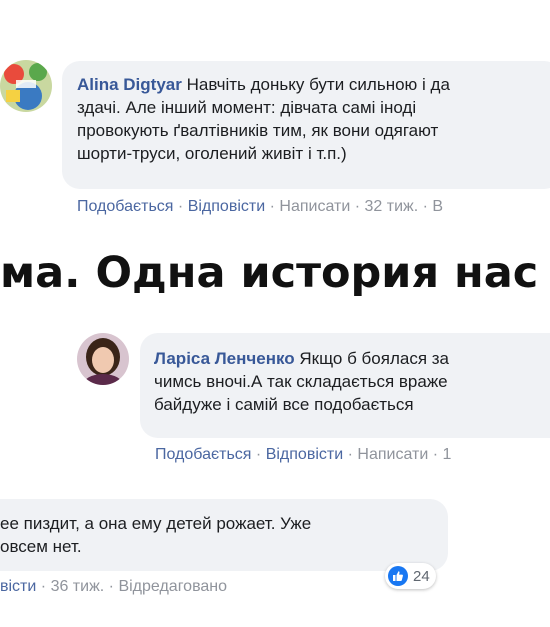 The width and height of the screenshot is (550, 627). What do you see at coordinates (224, 358) in the screenshot?
I see `comment-author: Ларіса Ленченко` at bounding box center [224, 358].